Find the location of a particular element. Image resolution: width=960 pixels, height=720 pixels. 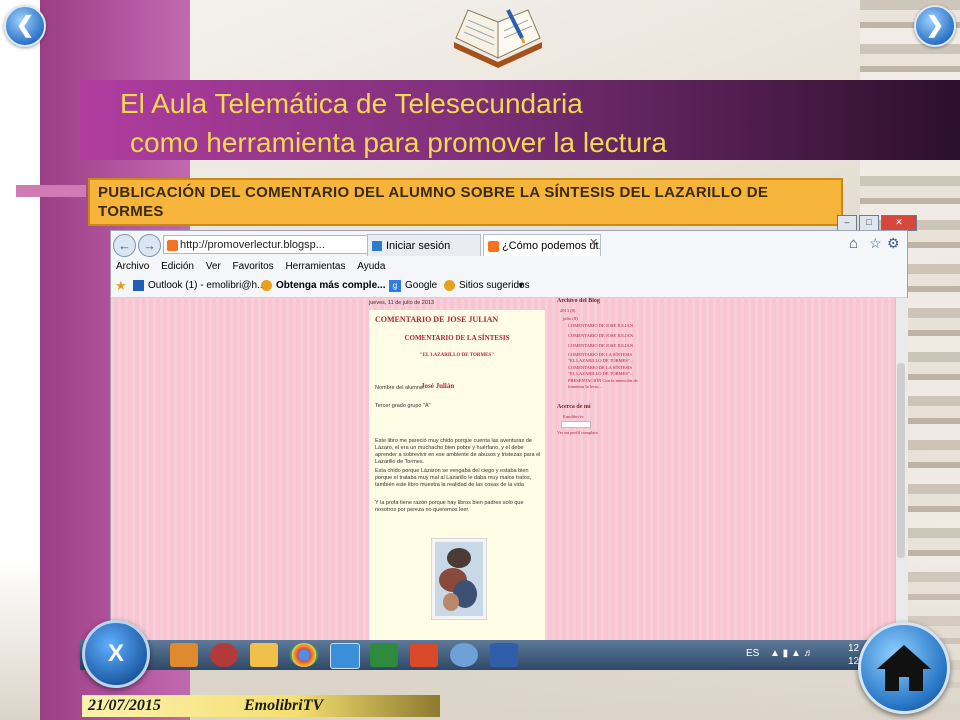

home-glyph is located at coordinates (904, 668).